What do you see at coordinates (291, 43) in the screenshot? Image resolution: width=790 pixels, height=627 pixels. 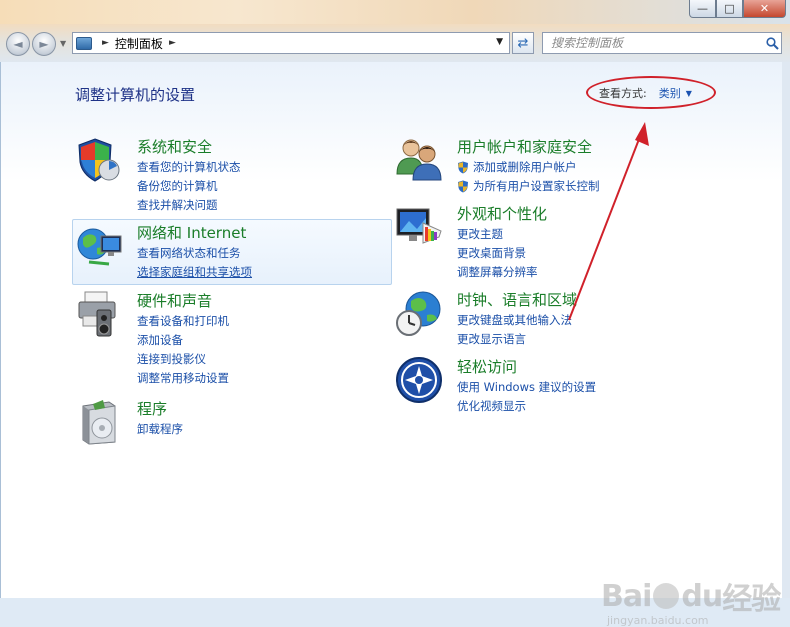 I see `address-bar: ► 控制面板 ► ▼` at bounding box center [291, 43].